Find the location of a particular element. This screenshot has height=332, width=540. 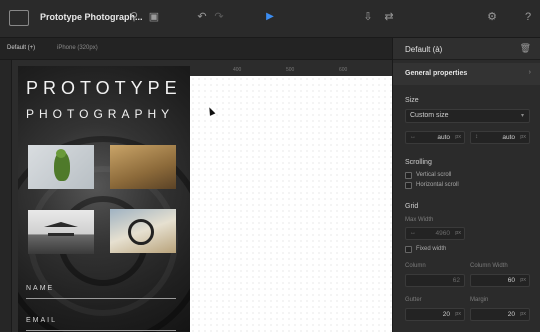

email-label: EMAIL is located at coordinates (42, 320).